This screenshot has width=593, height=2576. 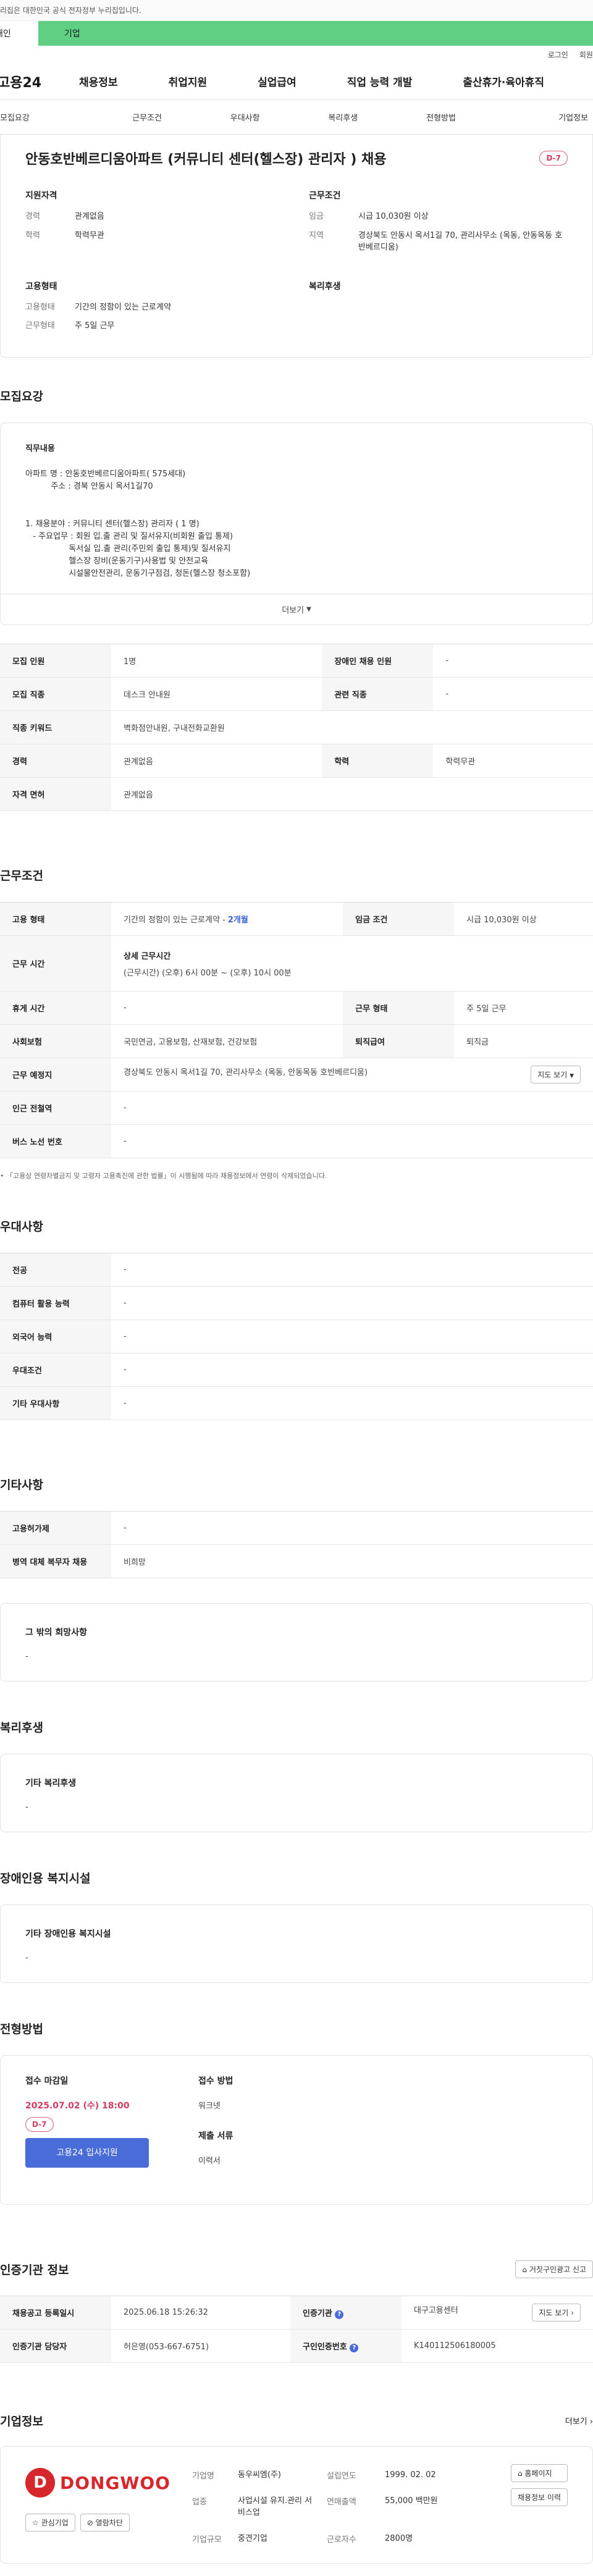 I want to click on table-row: 버스 노선 번호 -, so click(x=296, y=1141).